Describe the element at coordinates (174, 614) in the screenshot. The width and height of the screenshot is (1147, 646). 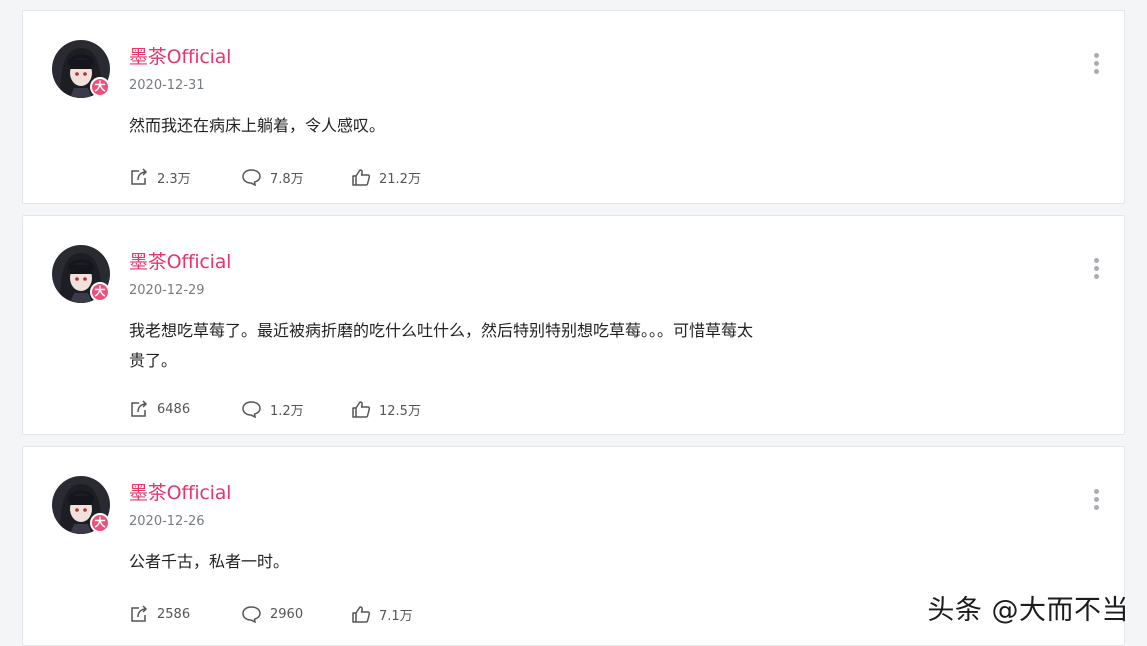
I see `share-count: 2586` at that location.